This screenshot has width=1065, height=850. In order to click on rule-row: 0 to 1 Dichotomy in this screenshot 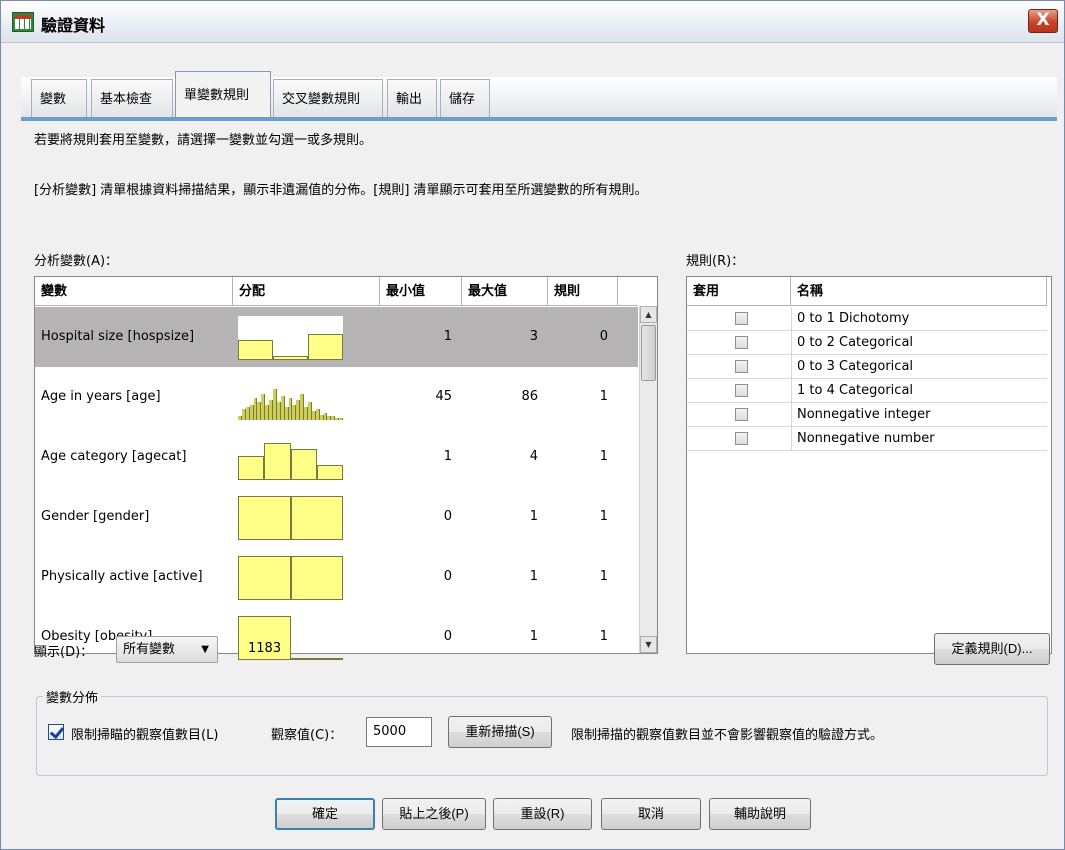, I will do `click(867, 319)`.